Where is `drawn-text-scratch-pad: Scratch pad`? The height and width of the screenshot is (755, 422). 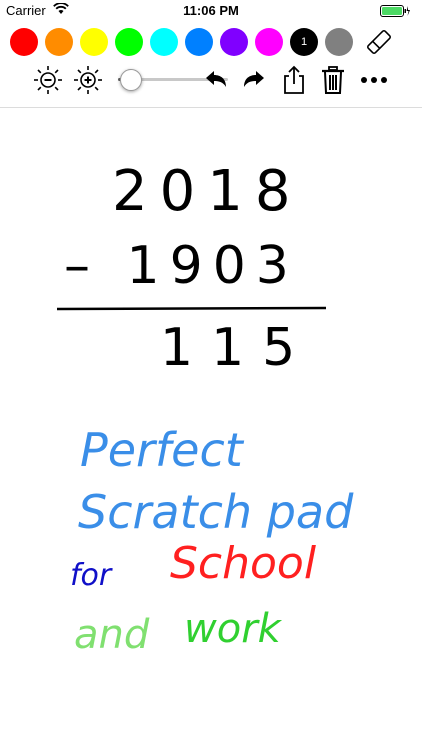
drawn-text-scratch-pad: Scratch pad is located at coordinates (216, 512).